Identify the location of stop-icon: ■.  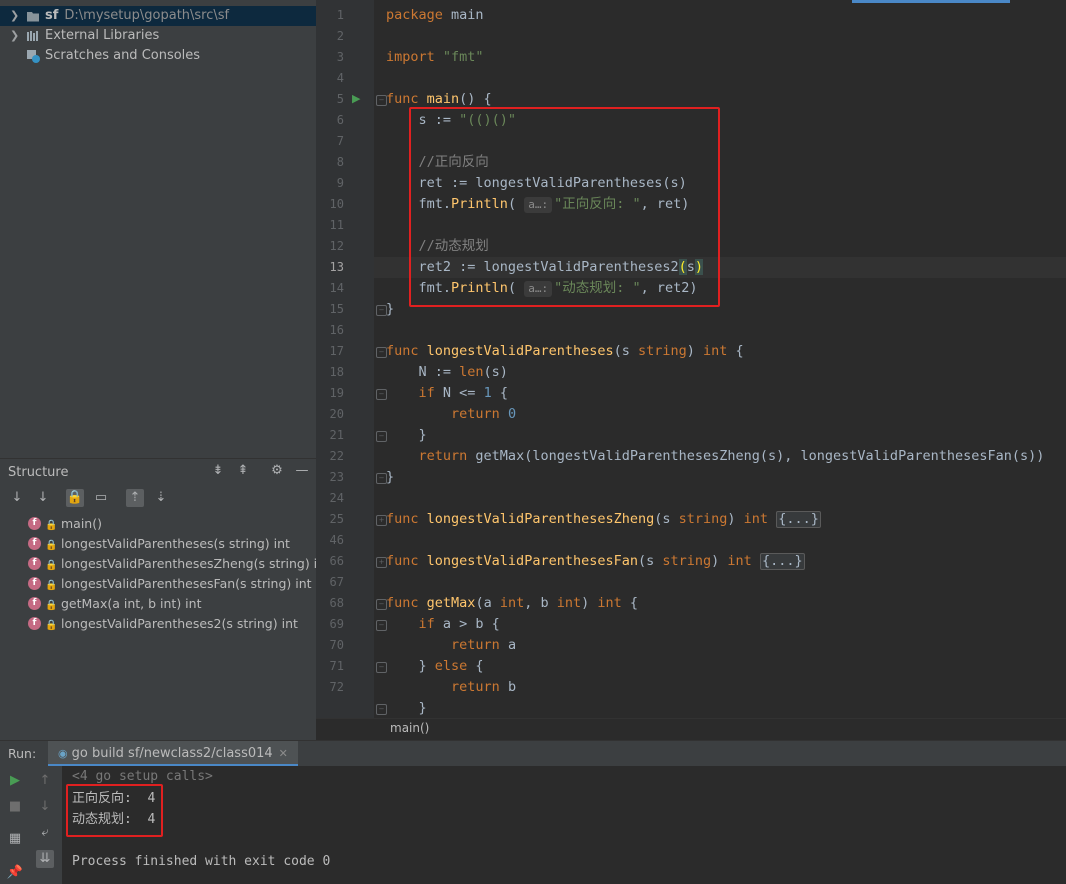
(15, 807).